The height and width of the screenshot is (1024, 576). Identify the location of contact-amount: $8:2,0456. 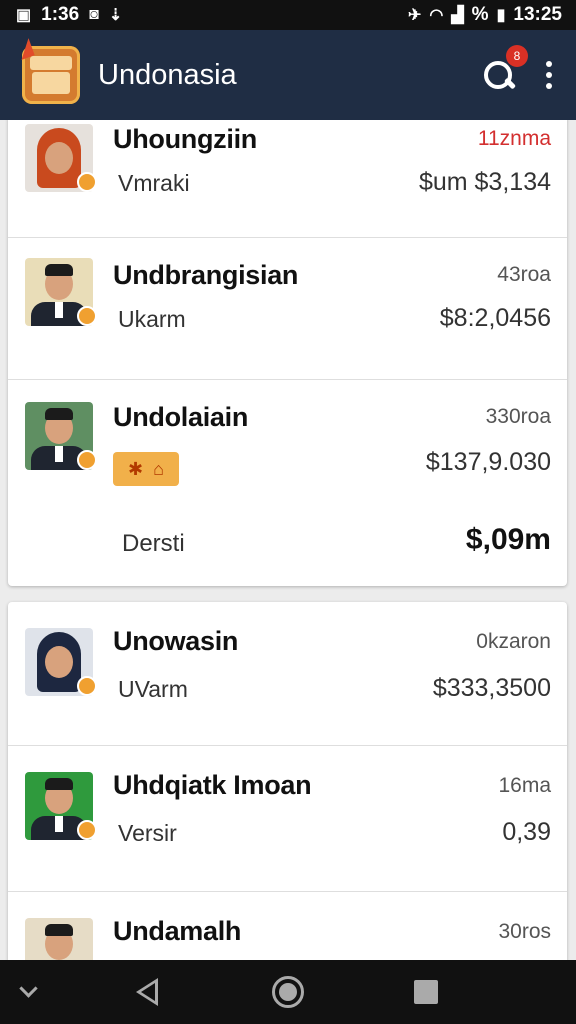
(495, 318).